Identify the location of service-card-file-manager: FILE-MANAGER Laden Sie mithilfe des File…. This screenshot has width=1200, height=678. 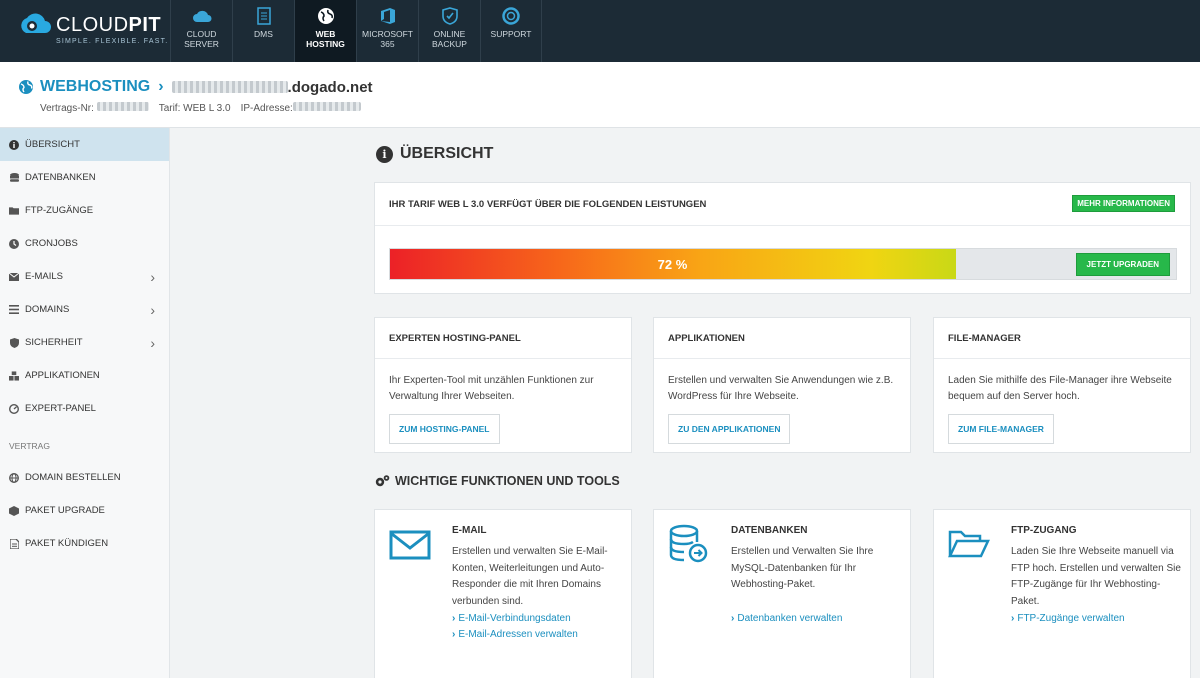
(1062, 385).